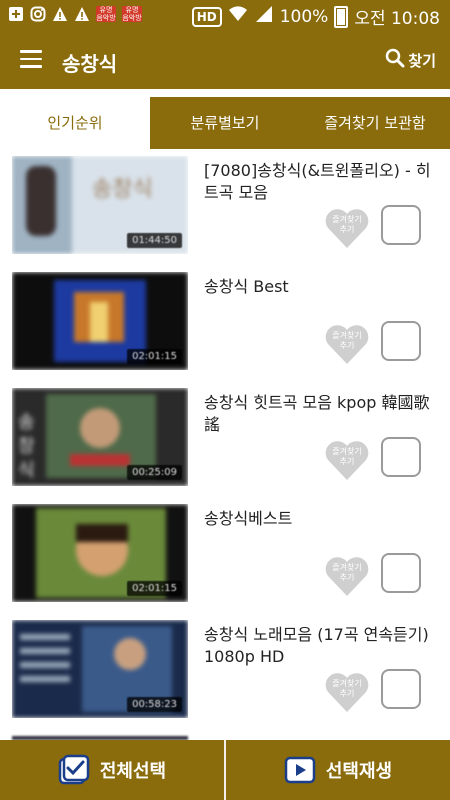 Image resolution: width=450 pixels, height=800 pixels. What do you see at coordinates (300, 770) in the screenshot?
I see `play-icon` at bounding box center [300, 770].